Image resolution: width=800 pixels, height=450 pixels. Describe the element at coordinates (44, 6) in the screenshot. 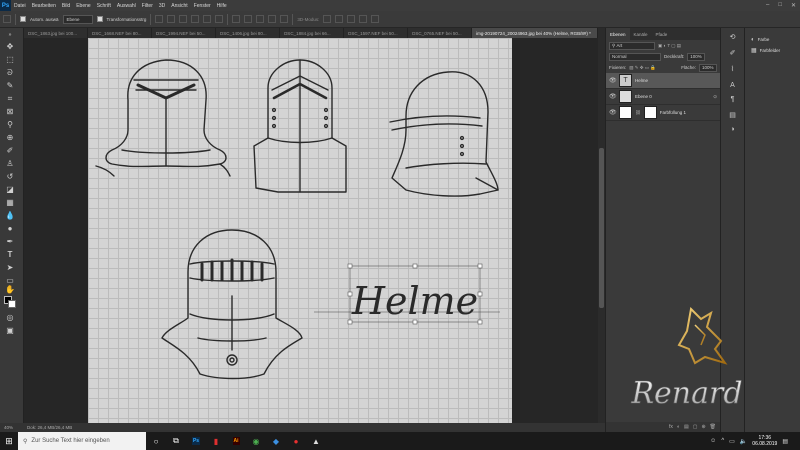

I see `menu-edit: Bearbeiten` at that location.